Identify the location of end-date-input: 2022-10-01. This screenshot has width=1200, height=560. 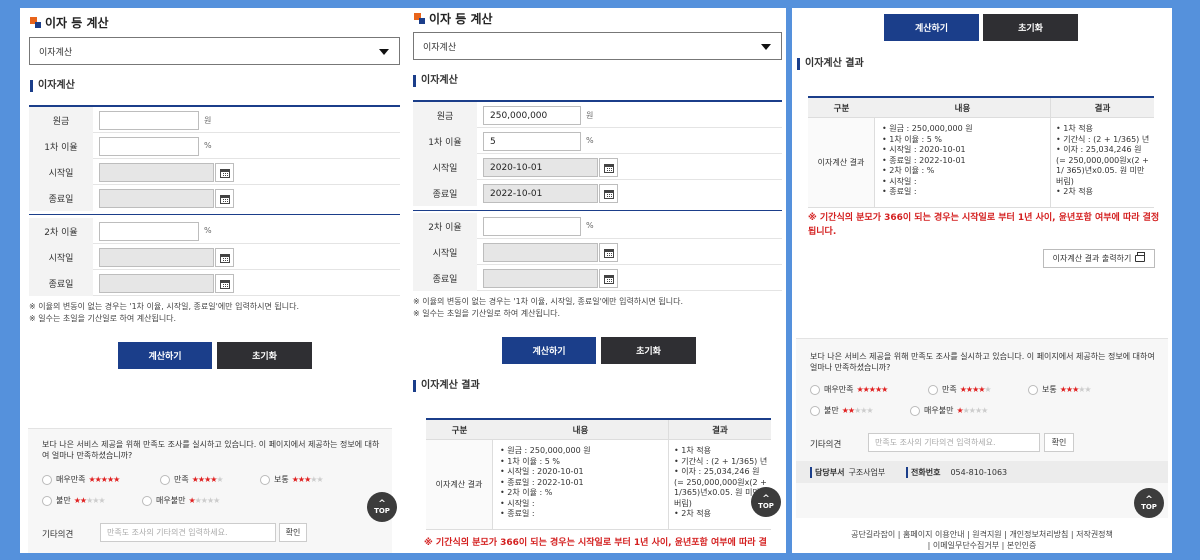
(540, 193).